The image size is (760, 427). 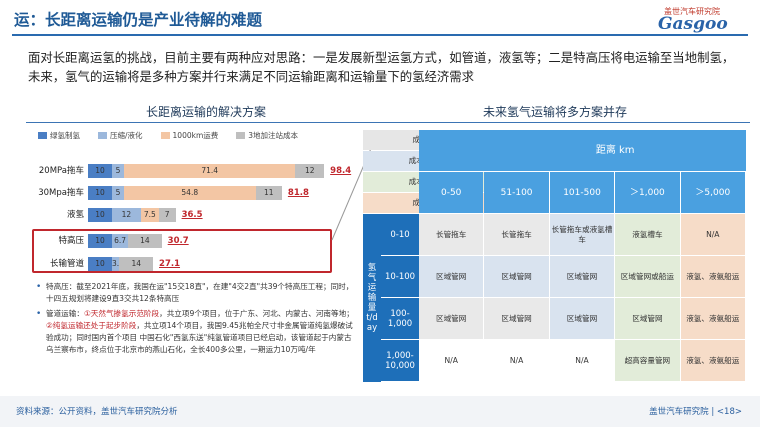 What do you see at coordinates (91, 325) in the screenshot?
I see `note-highlight: ②纯氢运输还处于起步阶段` at bounding box center [91, 325].